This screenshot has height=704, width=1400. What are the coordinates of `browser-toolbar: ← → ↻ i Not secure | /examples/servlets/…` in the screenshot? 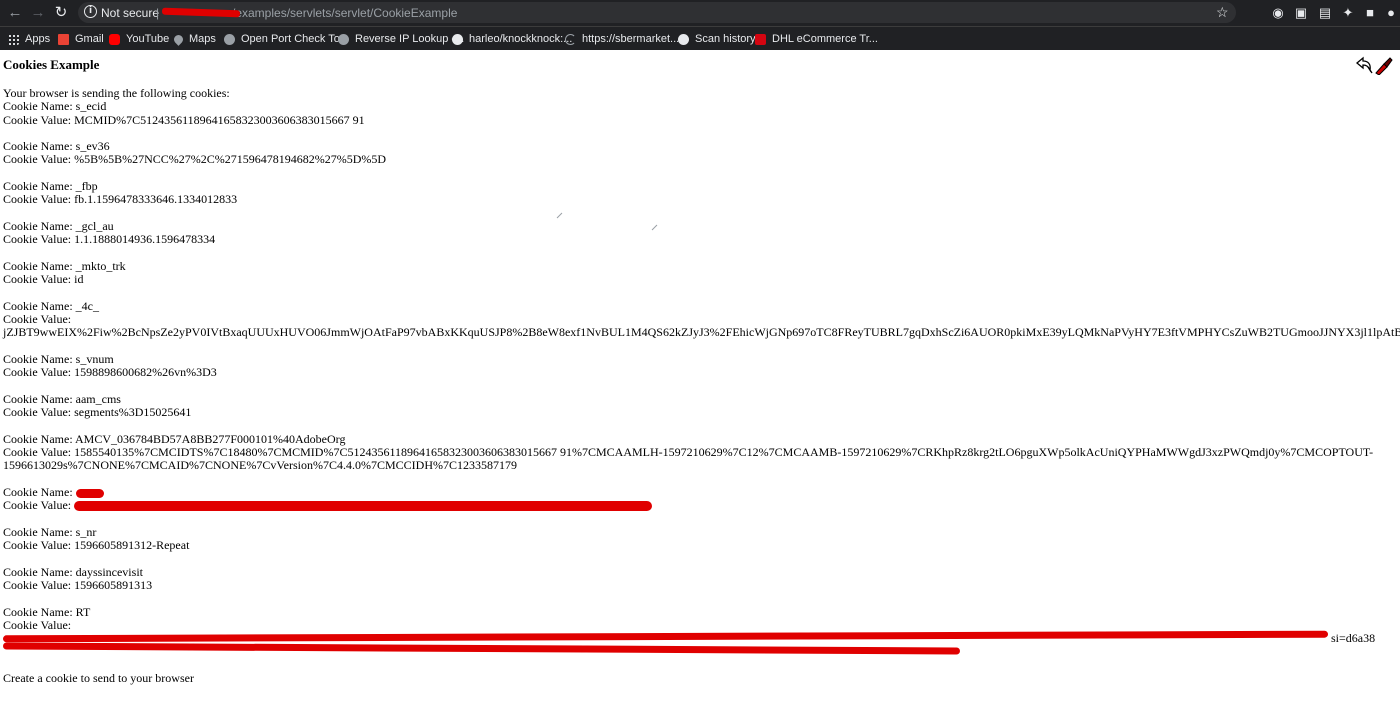 It's located at (700, 13).